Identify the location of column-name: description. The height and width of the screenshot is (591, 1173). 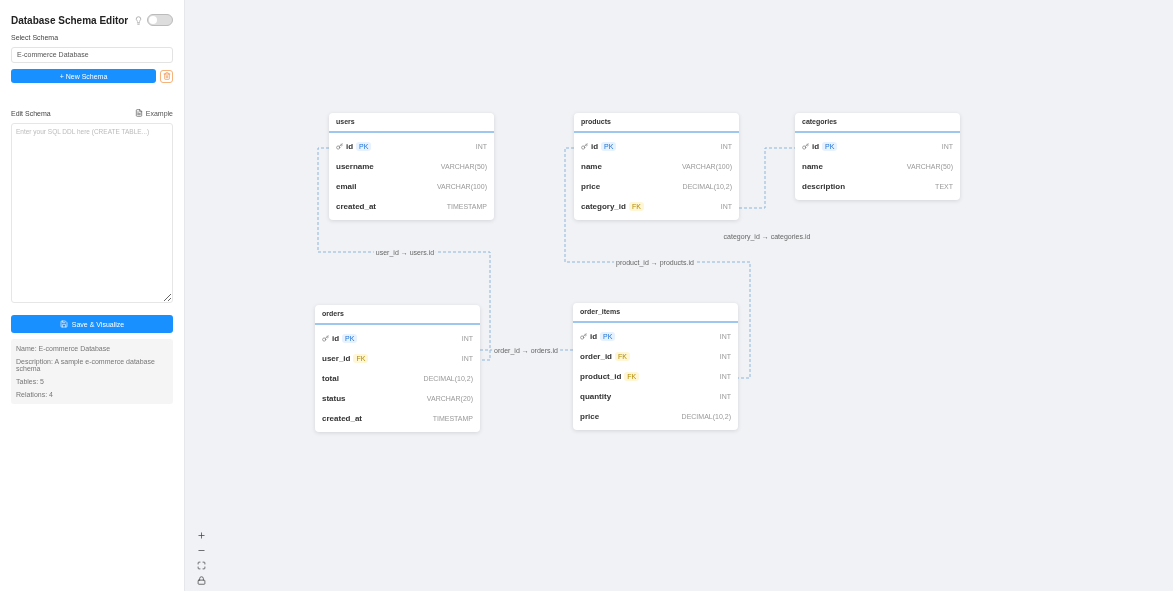
(824, 186).